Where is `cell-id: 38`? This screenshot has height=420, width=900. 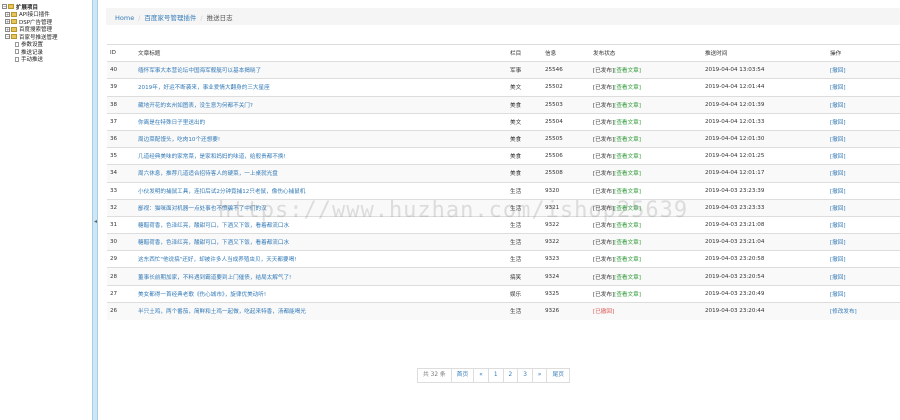
cell-id: 38 is located at coordinates (121, 104).